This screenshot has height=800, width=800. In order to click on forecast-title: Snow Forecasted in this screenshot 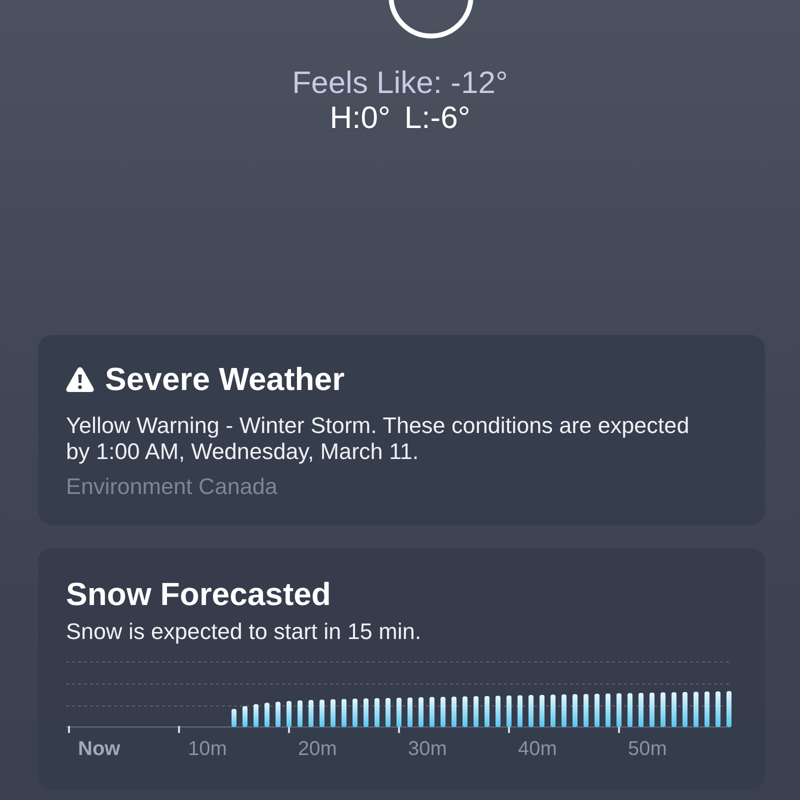, I will do `click(199, 594)`.